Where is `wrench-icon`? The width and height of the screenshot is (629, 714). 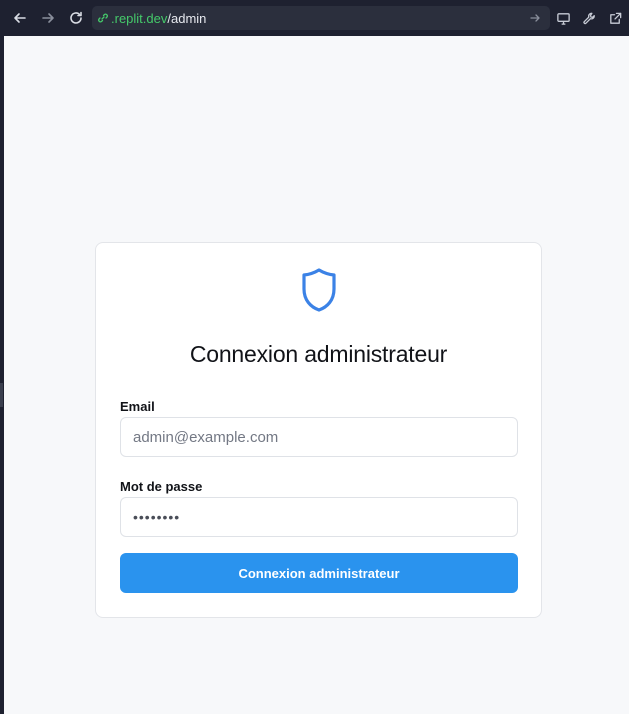
wrench-icon is located at coordinates (589, 18).